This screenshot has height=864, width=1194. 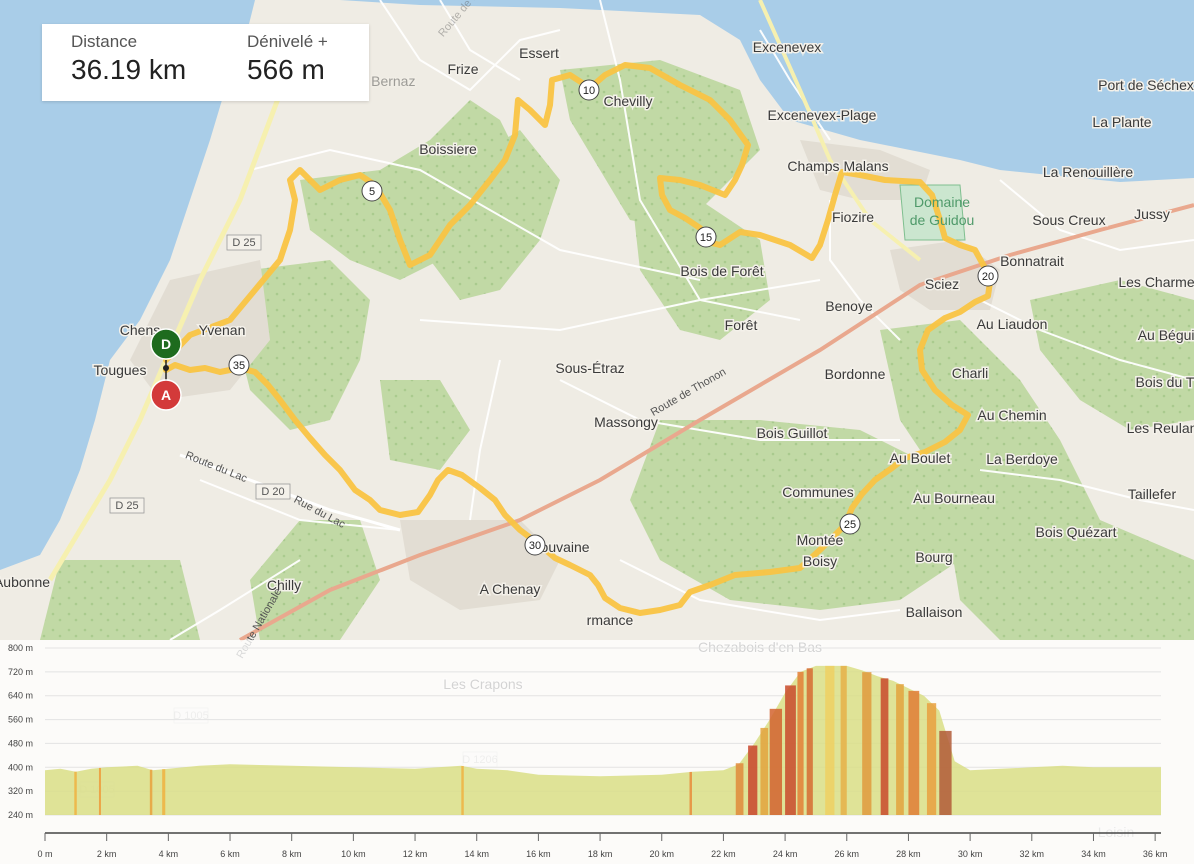 I want to click on end-marker-label: A, so click(x=166, y=395).